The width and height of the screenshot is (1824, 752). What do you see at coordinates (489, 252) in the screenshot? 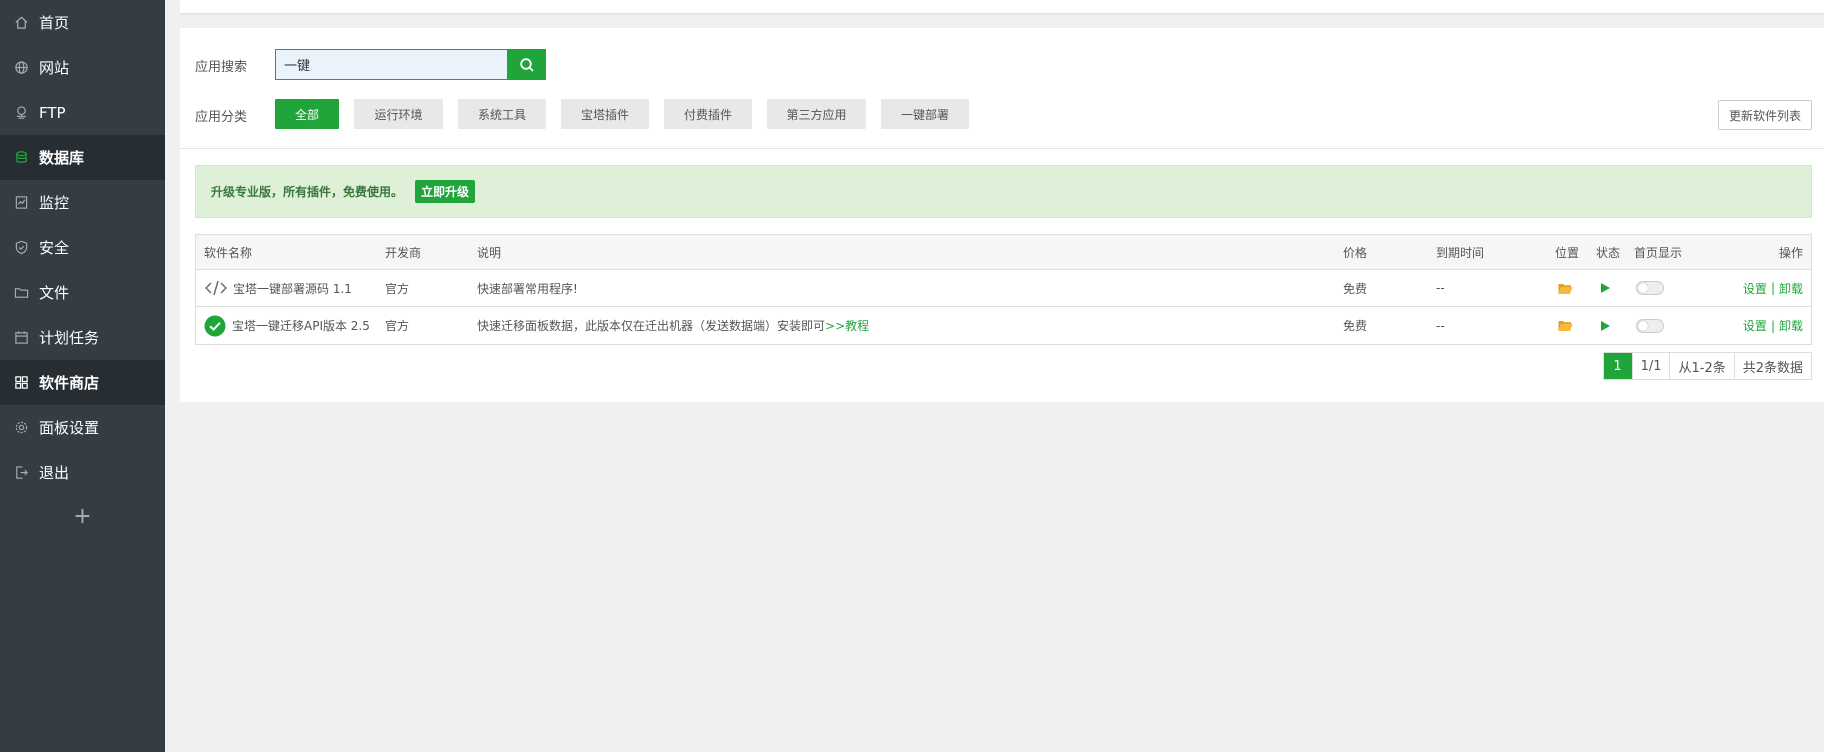
I see `header-description: 说明` at bounding box center [489, 252].